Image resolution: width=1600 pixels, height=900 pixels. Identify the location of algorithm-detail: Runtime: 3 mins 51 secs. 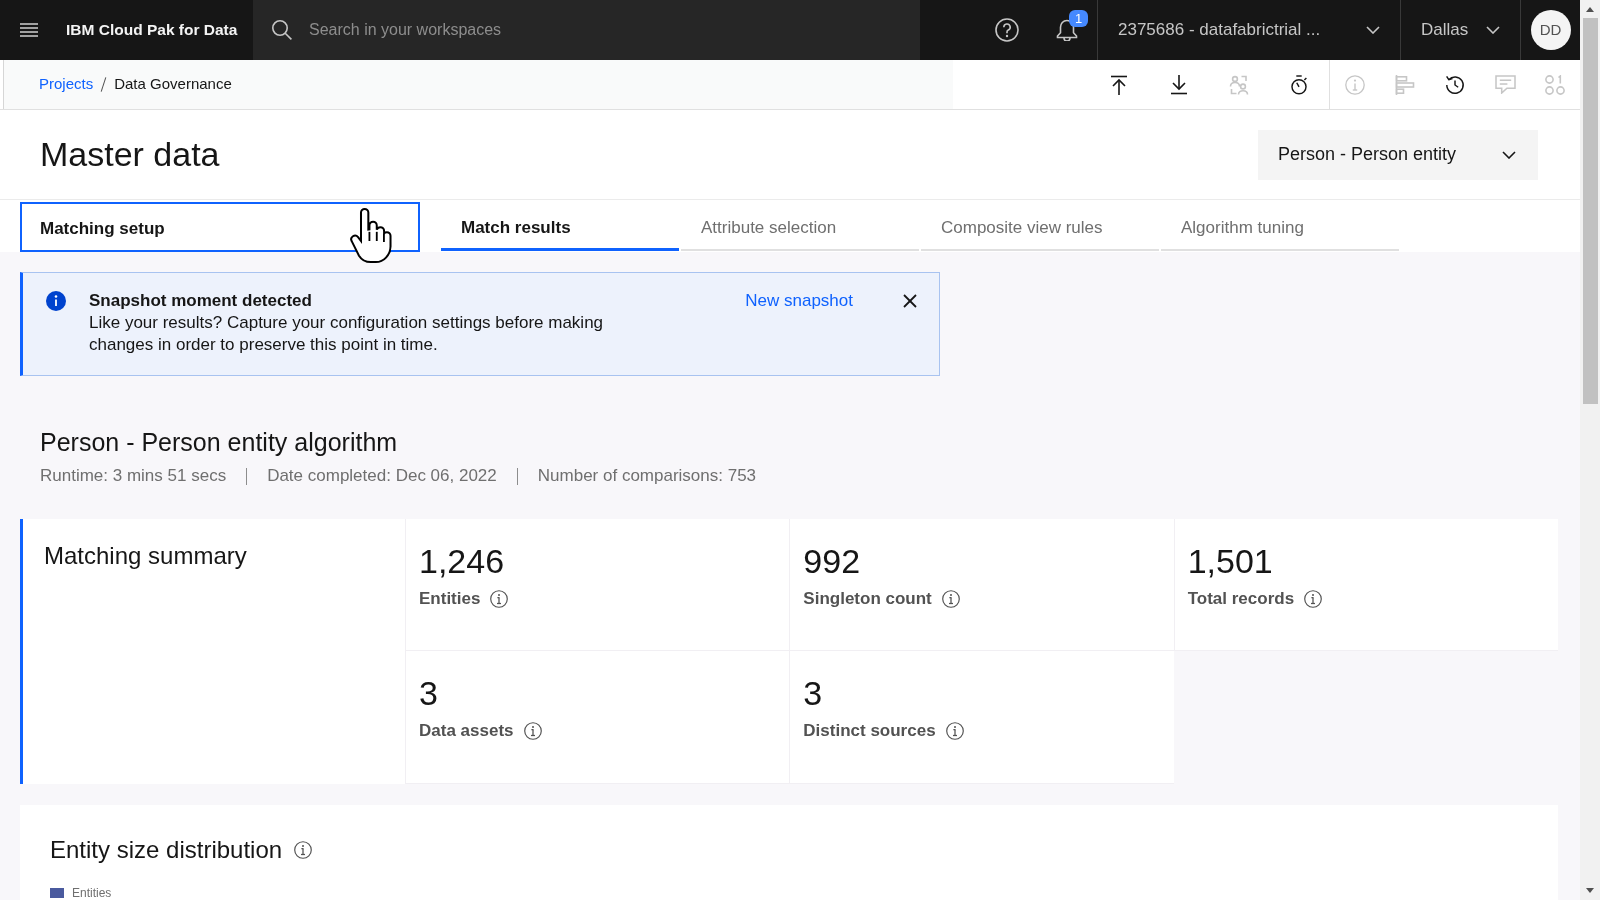
(133, 476).